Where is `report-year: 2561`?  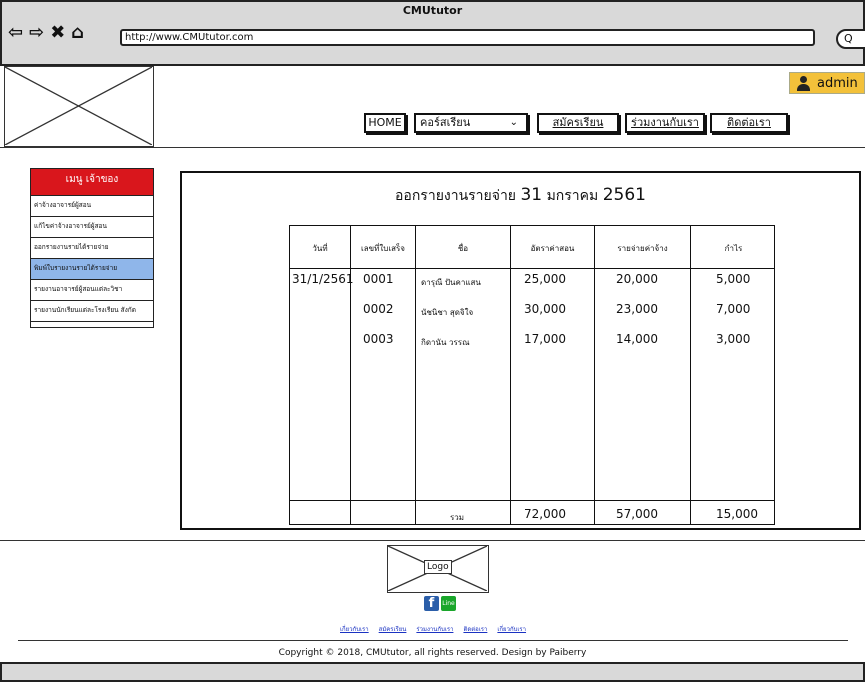 report-year: 2561 is located at coordinates (624, 195).